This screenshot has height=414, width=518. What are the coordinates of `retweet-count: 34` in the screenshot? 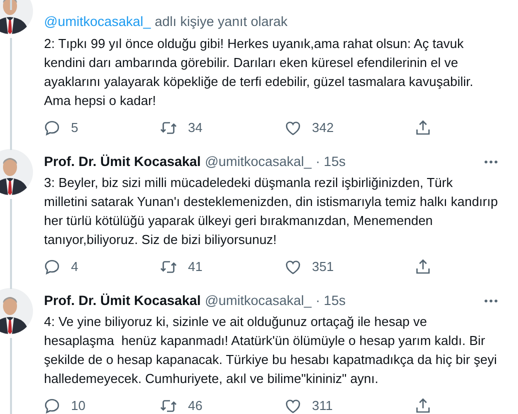 It's located at (195, 128).